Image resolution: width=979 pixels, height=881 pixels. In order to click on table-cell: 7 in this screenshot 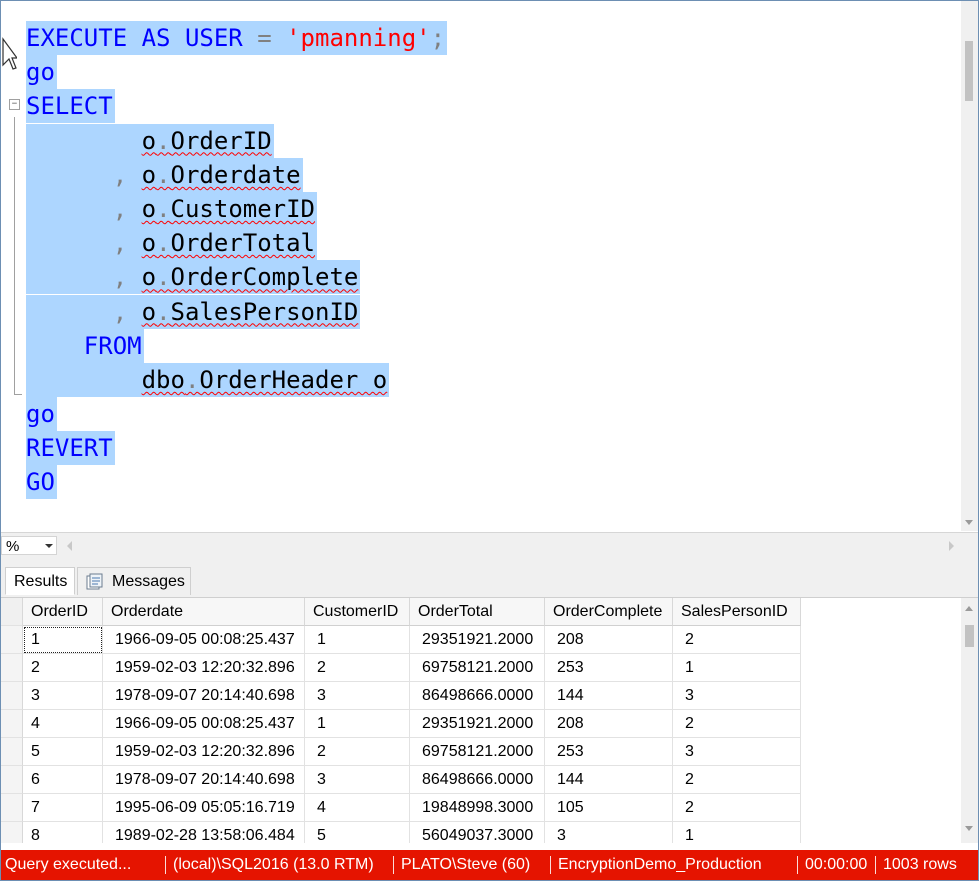, I will do `click(63, 808)`.